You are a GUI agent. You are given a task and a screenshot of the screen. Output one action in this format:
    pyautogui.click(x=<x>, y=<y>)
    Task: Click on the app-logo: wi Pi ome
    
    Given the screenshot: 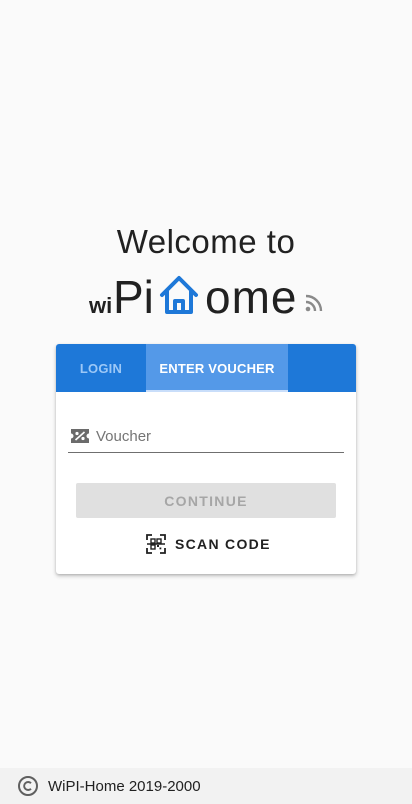 What is the action you would take?
    pyautogui.click(x=206, y=298)
    